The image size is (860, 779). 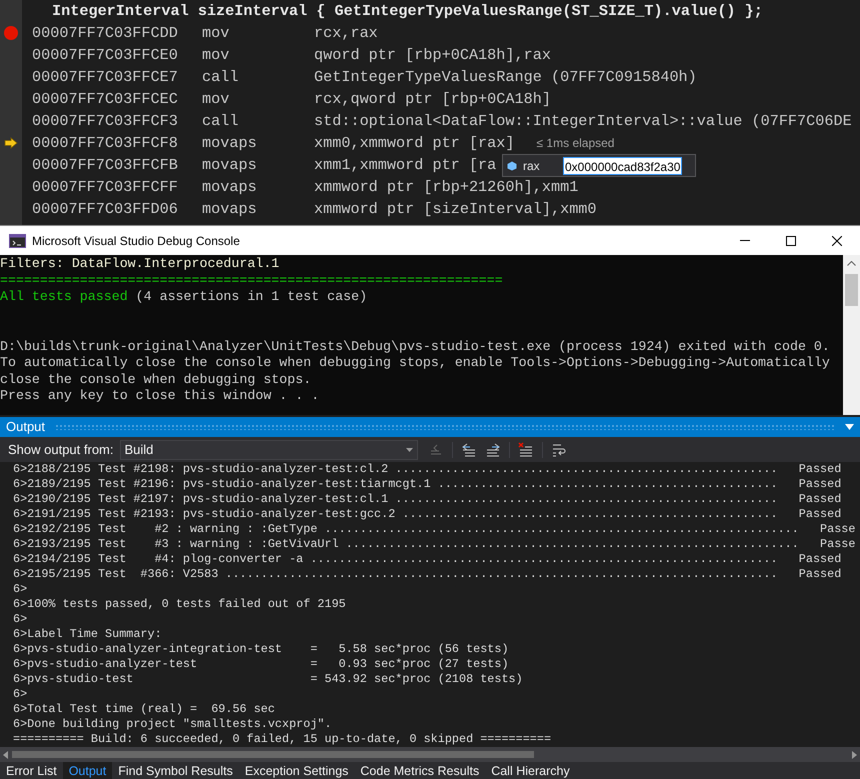 I want to click on panel-tab: Exception Settings, so click(x=296, y=770).